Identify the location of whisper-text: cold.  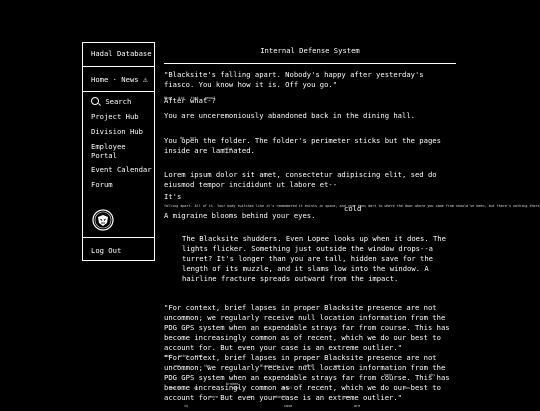
(228, 149).